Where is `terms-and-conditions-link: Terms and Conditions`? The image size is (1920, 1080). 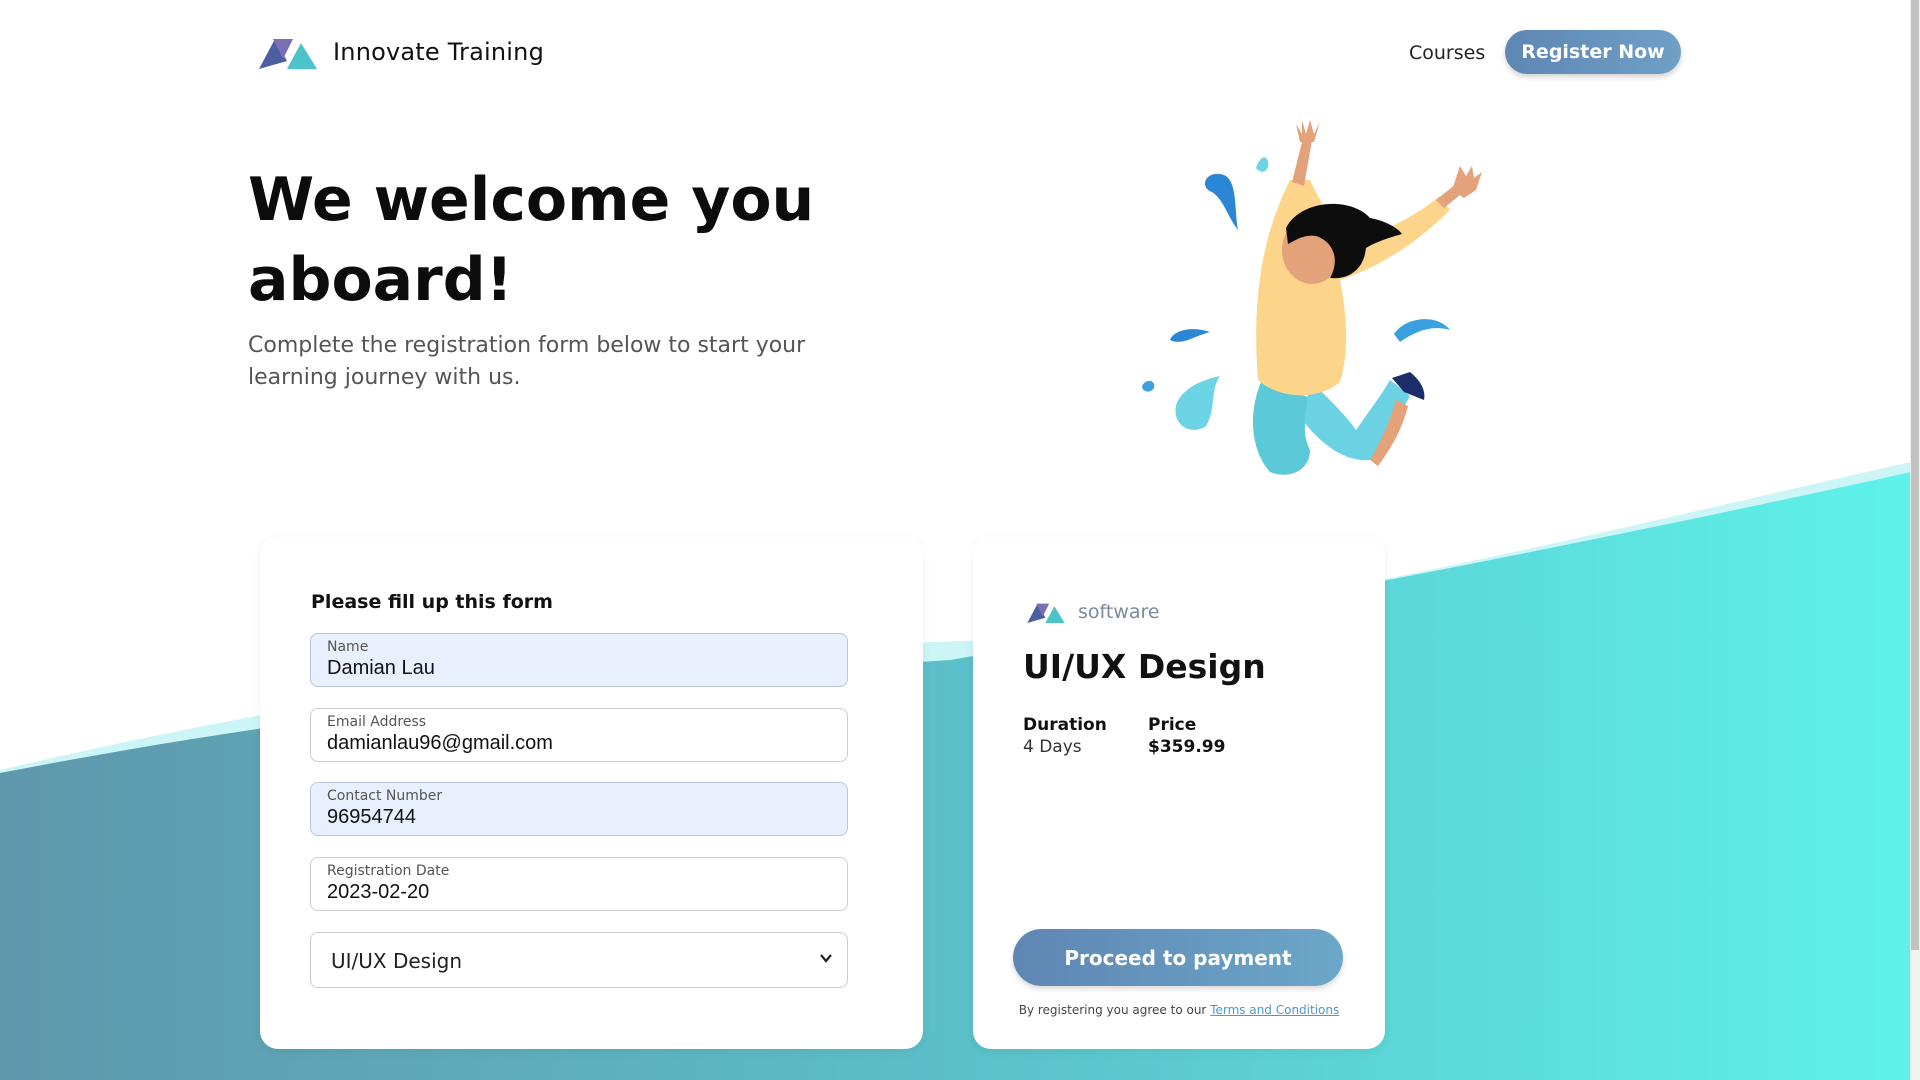 terms-and-conditions-link: Terms and Conditions is located at coordinates (1274, 1010).